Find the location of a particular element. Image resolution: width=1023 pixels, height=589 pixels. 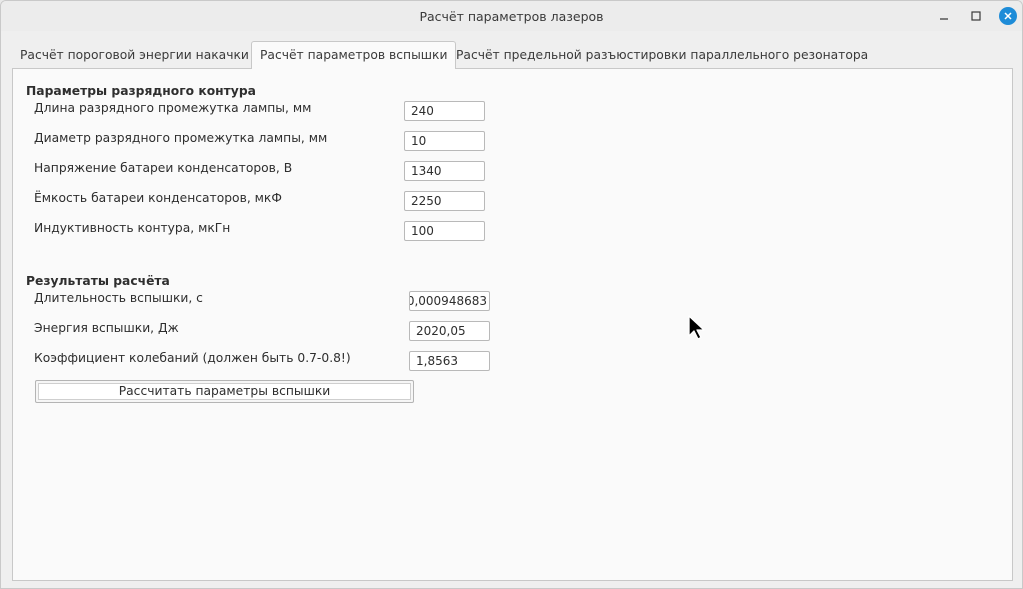

tab-pump-threshold: Расчёт пороговой энергии накачки is located at coordinates (134, 55).